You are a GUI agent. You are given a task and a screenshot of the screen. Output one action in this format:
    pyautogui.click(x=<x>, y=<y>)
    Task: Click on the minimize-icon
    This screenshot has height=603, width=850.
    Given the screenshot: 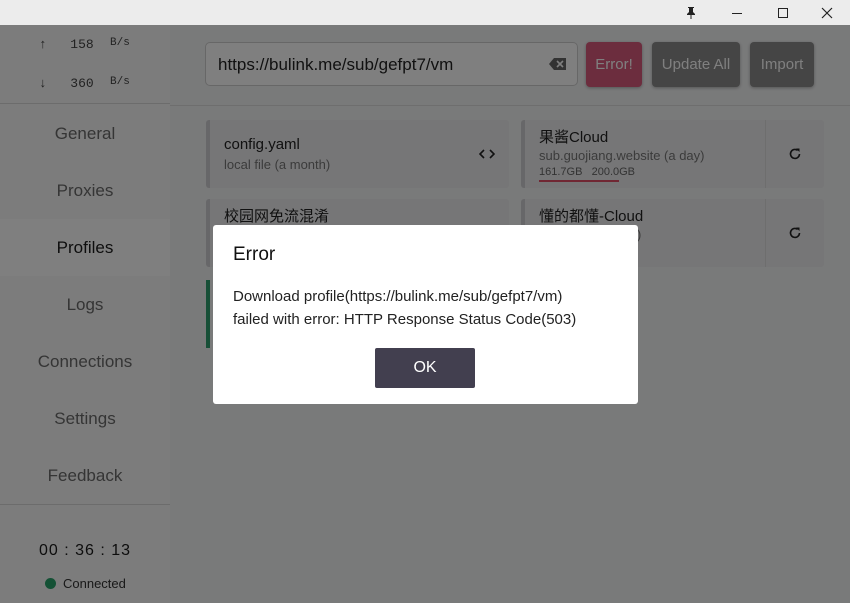 What is the action you would take?
    pyautogui.click(x=737, y=12)
    